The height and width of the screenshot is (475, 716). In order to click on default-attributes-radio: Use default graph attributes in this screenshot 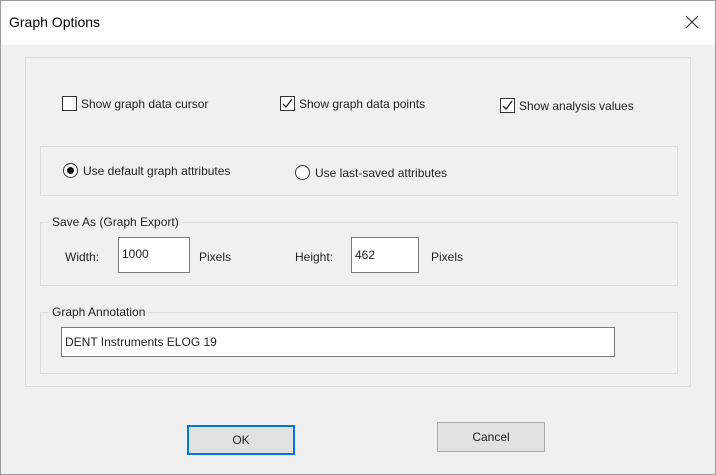, I will do `click(146, 170)`.